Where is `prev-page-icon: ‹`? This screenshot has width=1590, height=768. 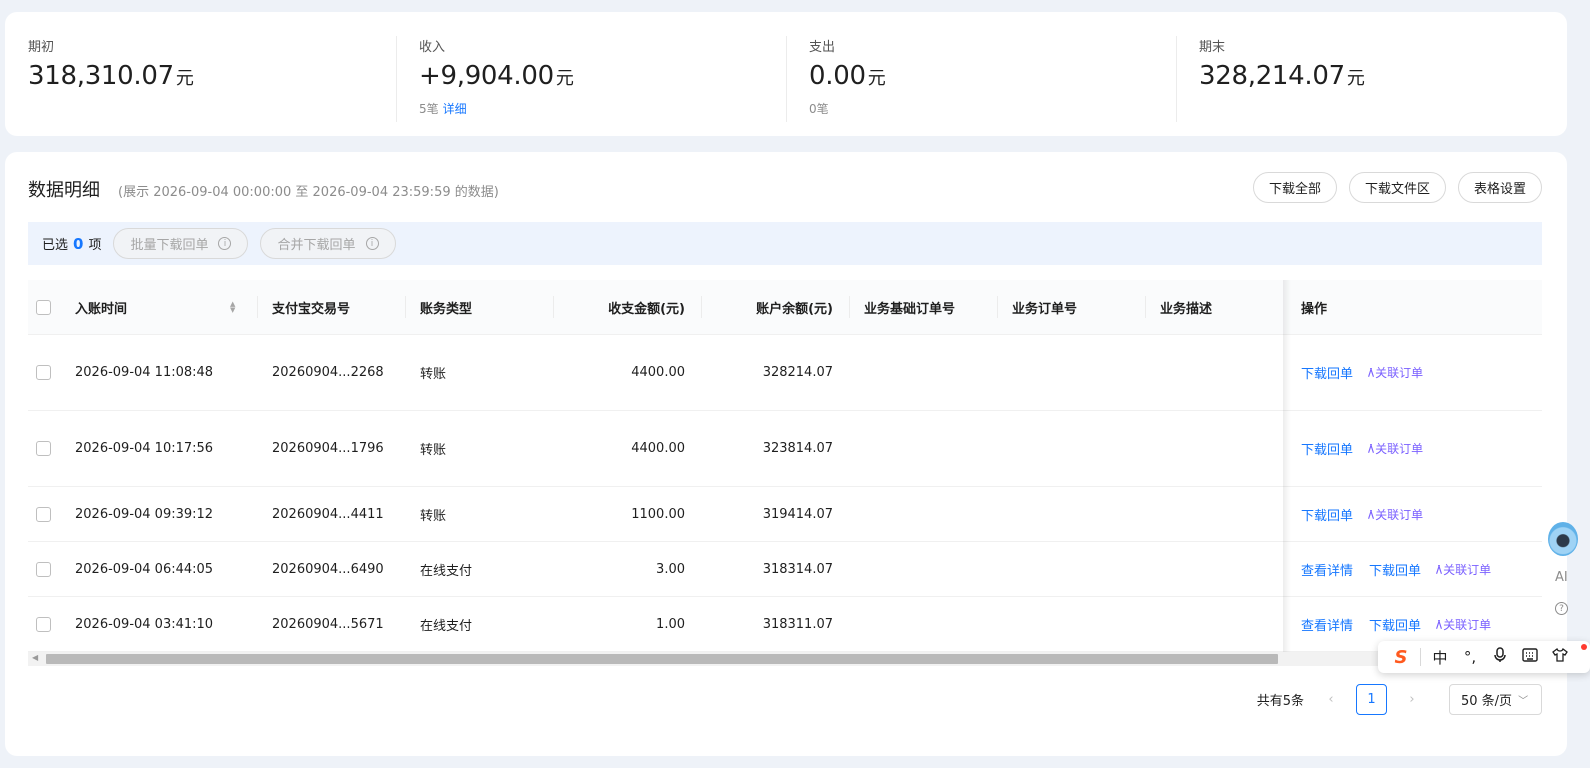
prev-page-icon: ‹ is located at coordinates (1331, 699).